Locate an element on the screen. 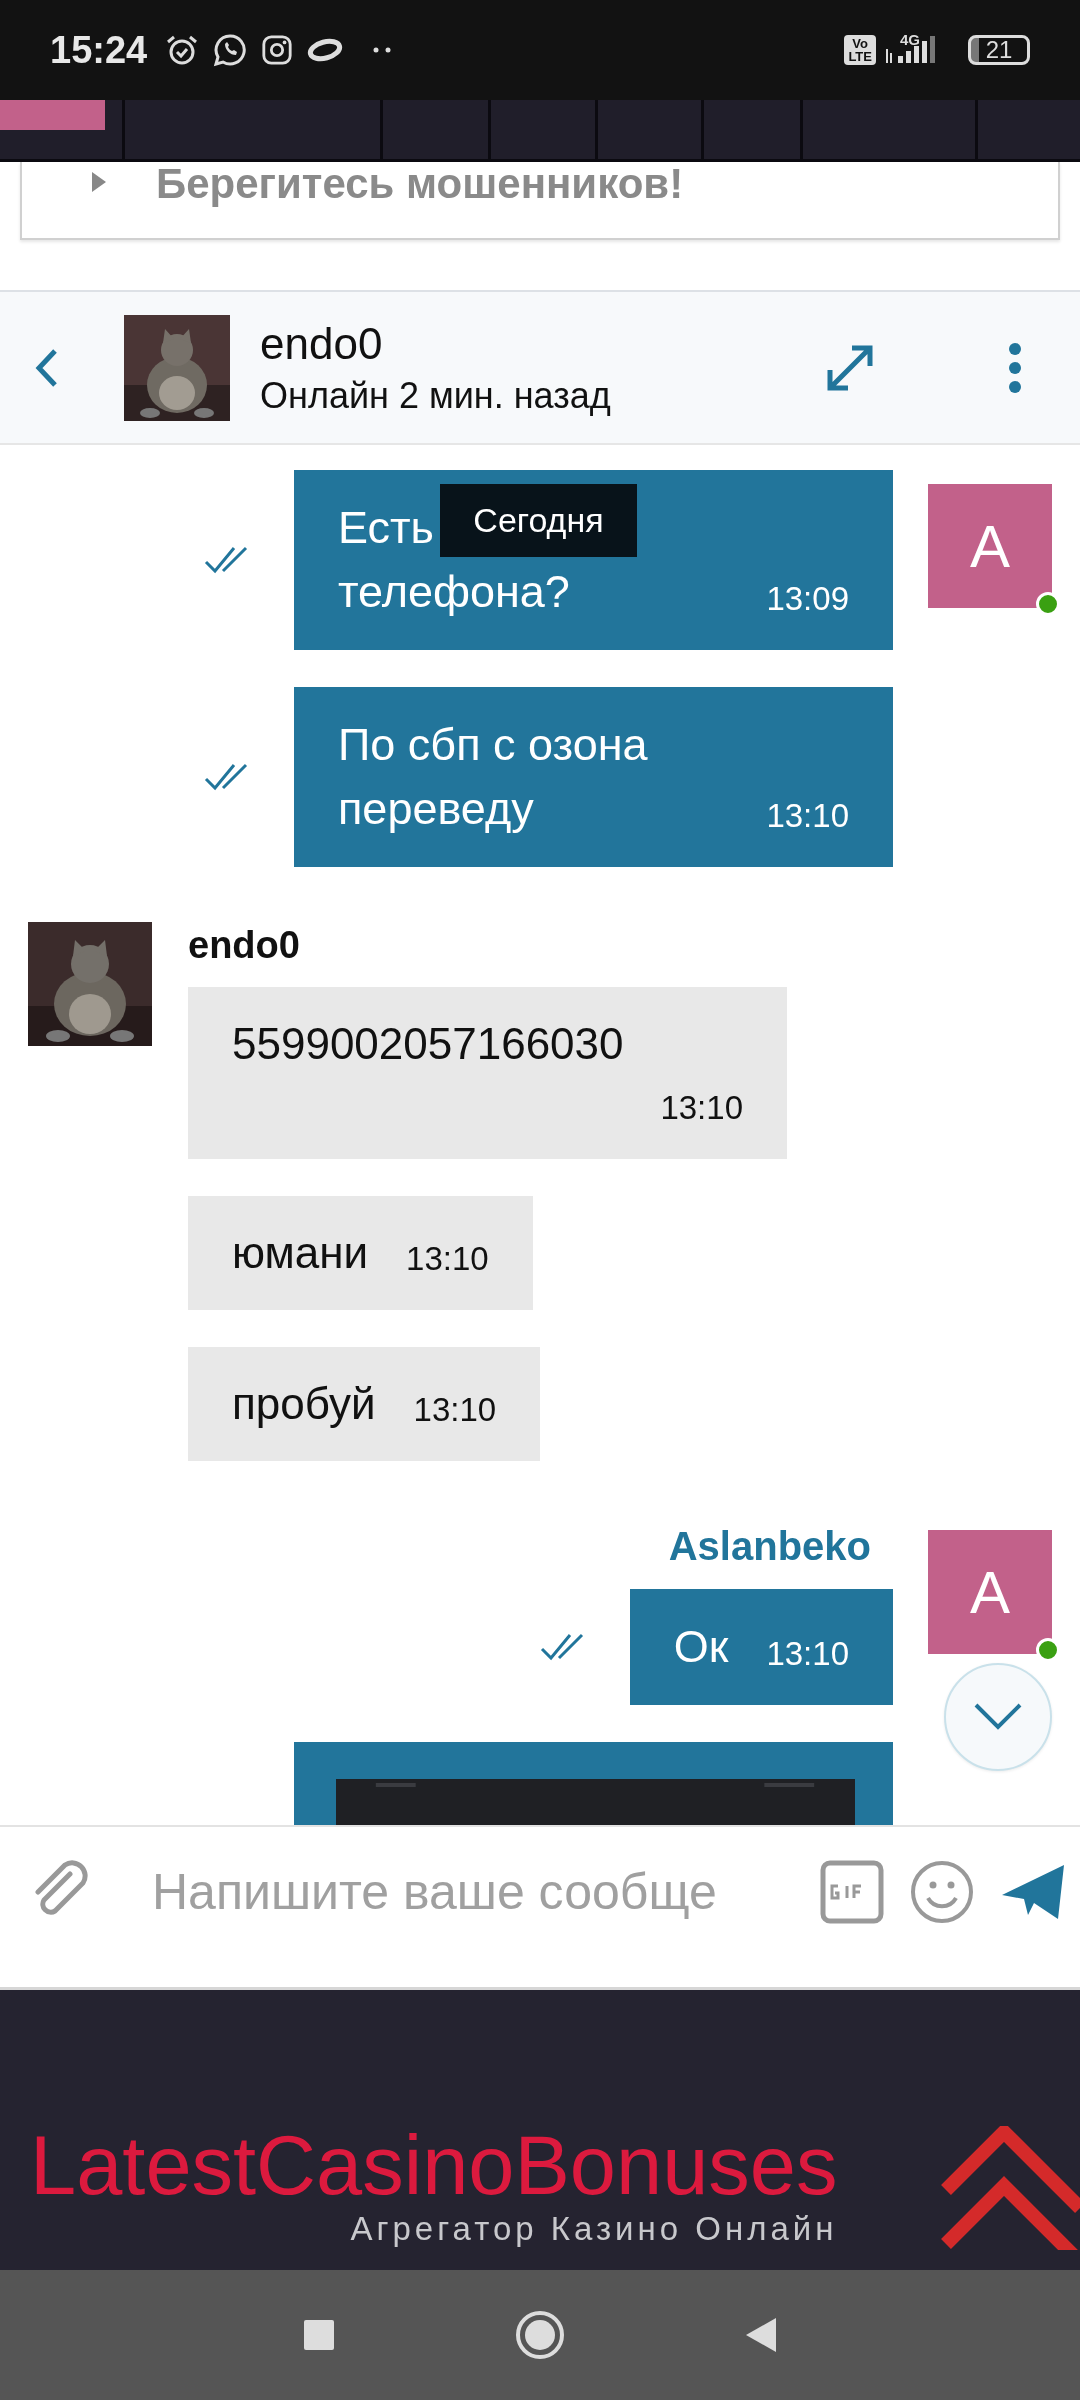 The height and width of the screenshot is (2400, 1080). message-text: переведу is located at coordinates (436, 809).